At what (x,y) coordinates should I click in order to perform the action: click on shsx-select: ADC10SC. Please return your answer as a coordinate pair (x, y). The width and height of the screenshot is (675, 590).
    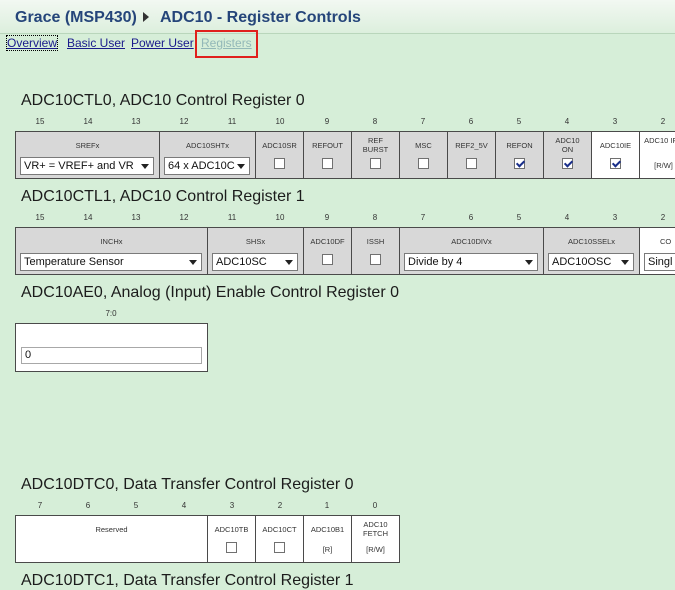
    Looking at the image, I should click on (255, 262).